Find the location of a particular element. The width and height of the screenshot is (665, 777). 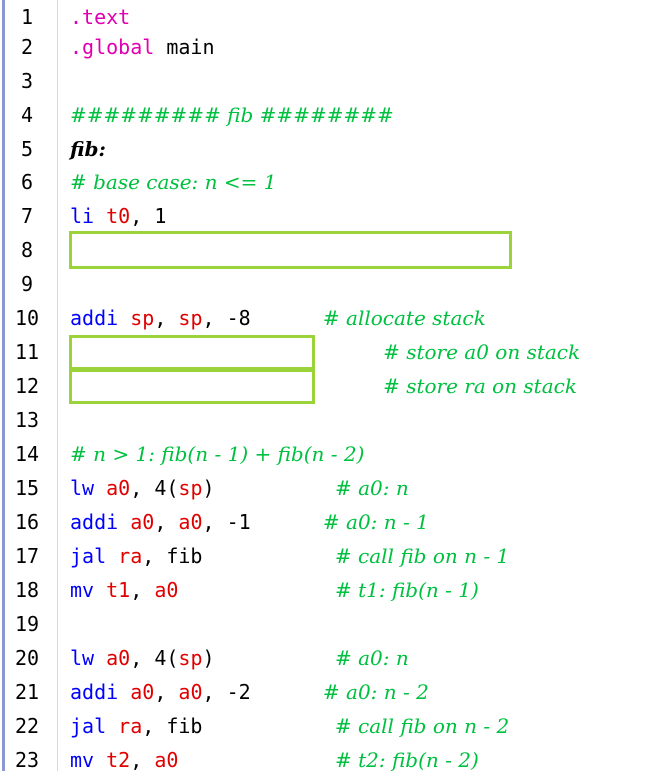

code-token: ######### fib ######## is located at coordinates (232, 115).